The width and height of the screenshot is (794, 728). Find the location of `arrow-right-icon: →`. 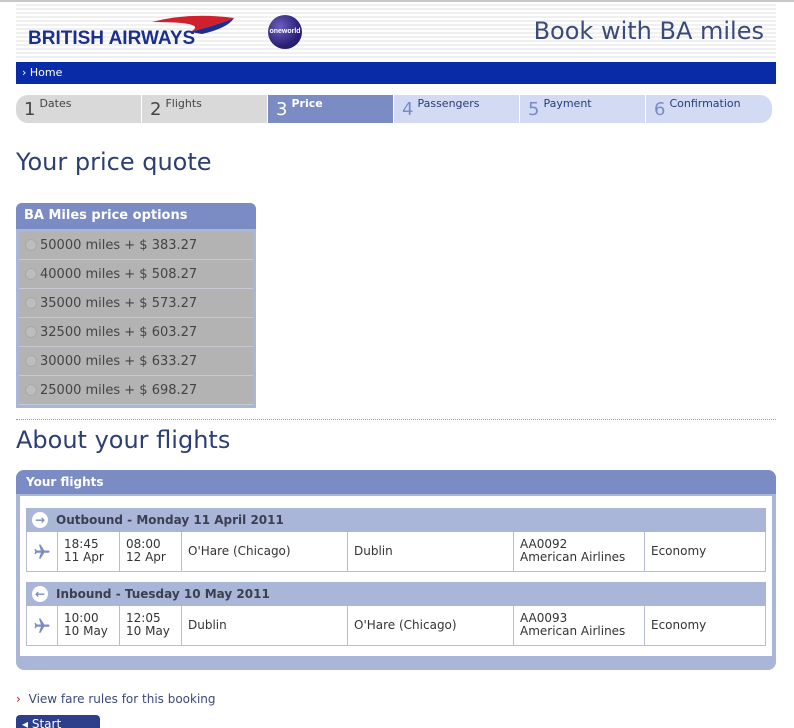

arrow-right-icon: → is located at coordinates (40, 520).